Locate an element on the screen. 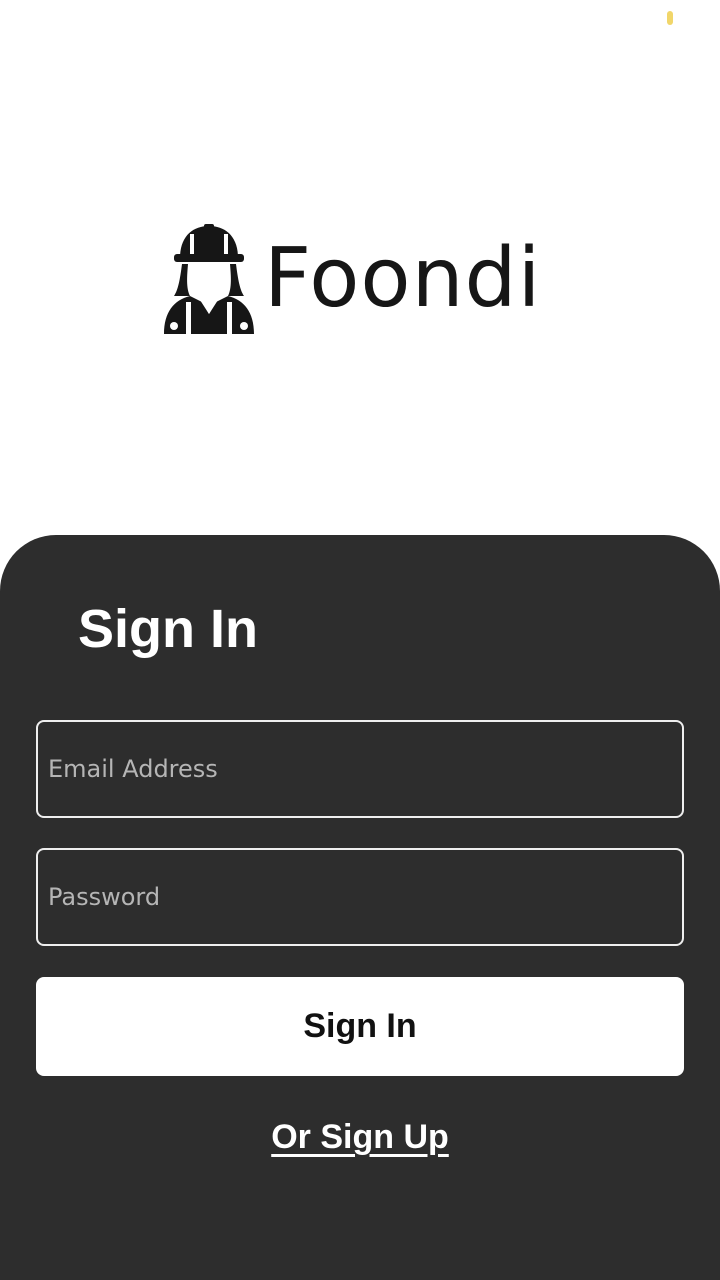 The width and height of the screenshot is (720, 1280). sign-up-link: Or Sign Up is located at coordinates (360, 1137).